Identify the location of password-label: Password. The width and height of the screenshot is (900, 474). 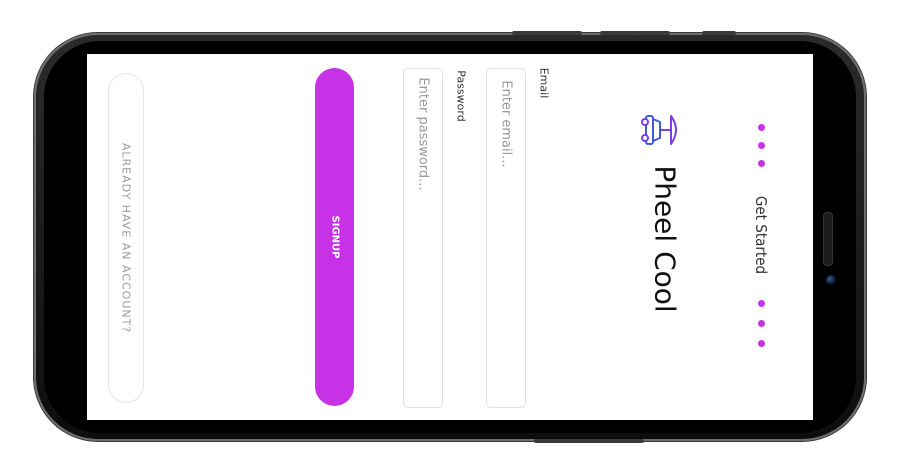
(461, 96).